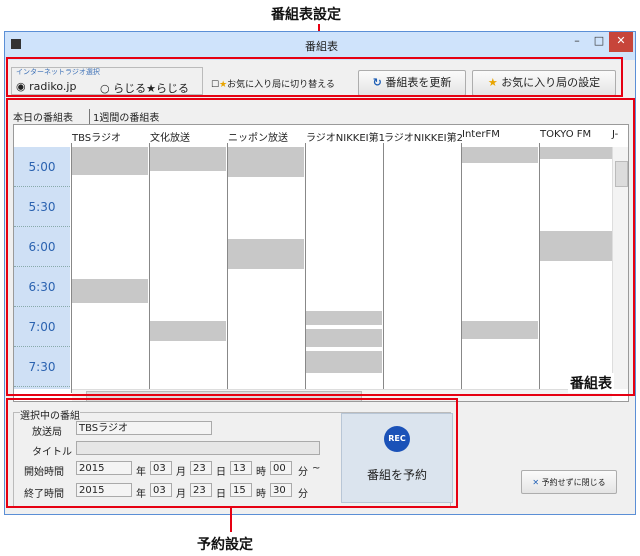 The height and width of the screenshot is (556, 640). What do you see at coordinates (577, 42) in the screenshot?
I see `minimize-icon: –` at bounding box center [577, 42].